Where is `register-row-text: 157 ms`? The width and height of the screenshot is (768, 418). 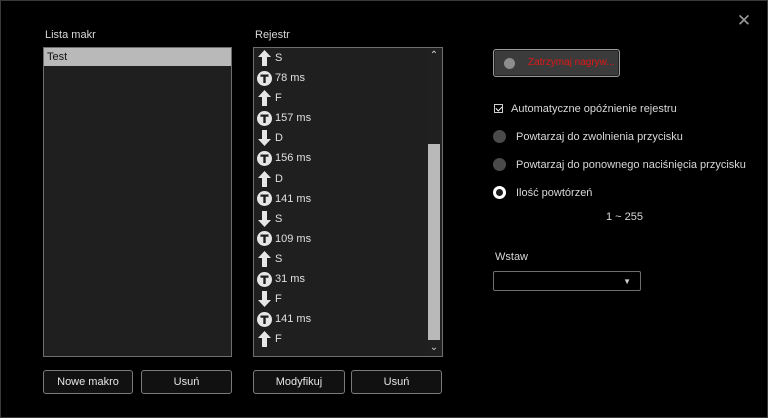 register-row-text: 157 ms is located at coordinates (293, 118).